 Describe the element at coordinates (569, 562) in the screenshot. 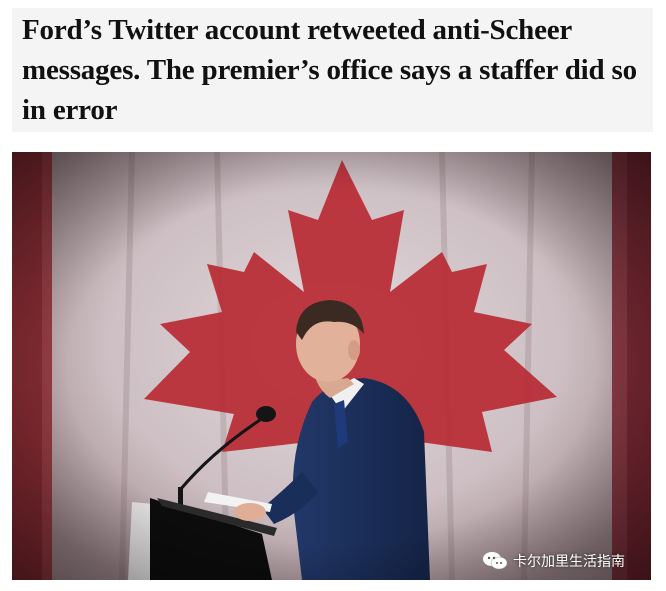

I see `watermark-label: 卡尔加里生活指南` at that location.